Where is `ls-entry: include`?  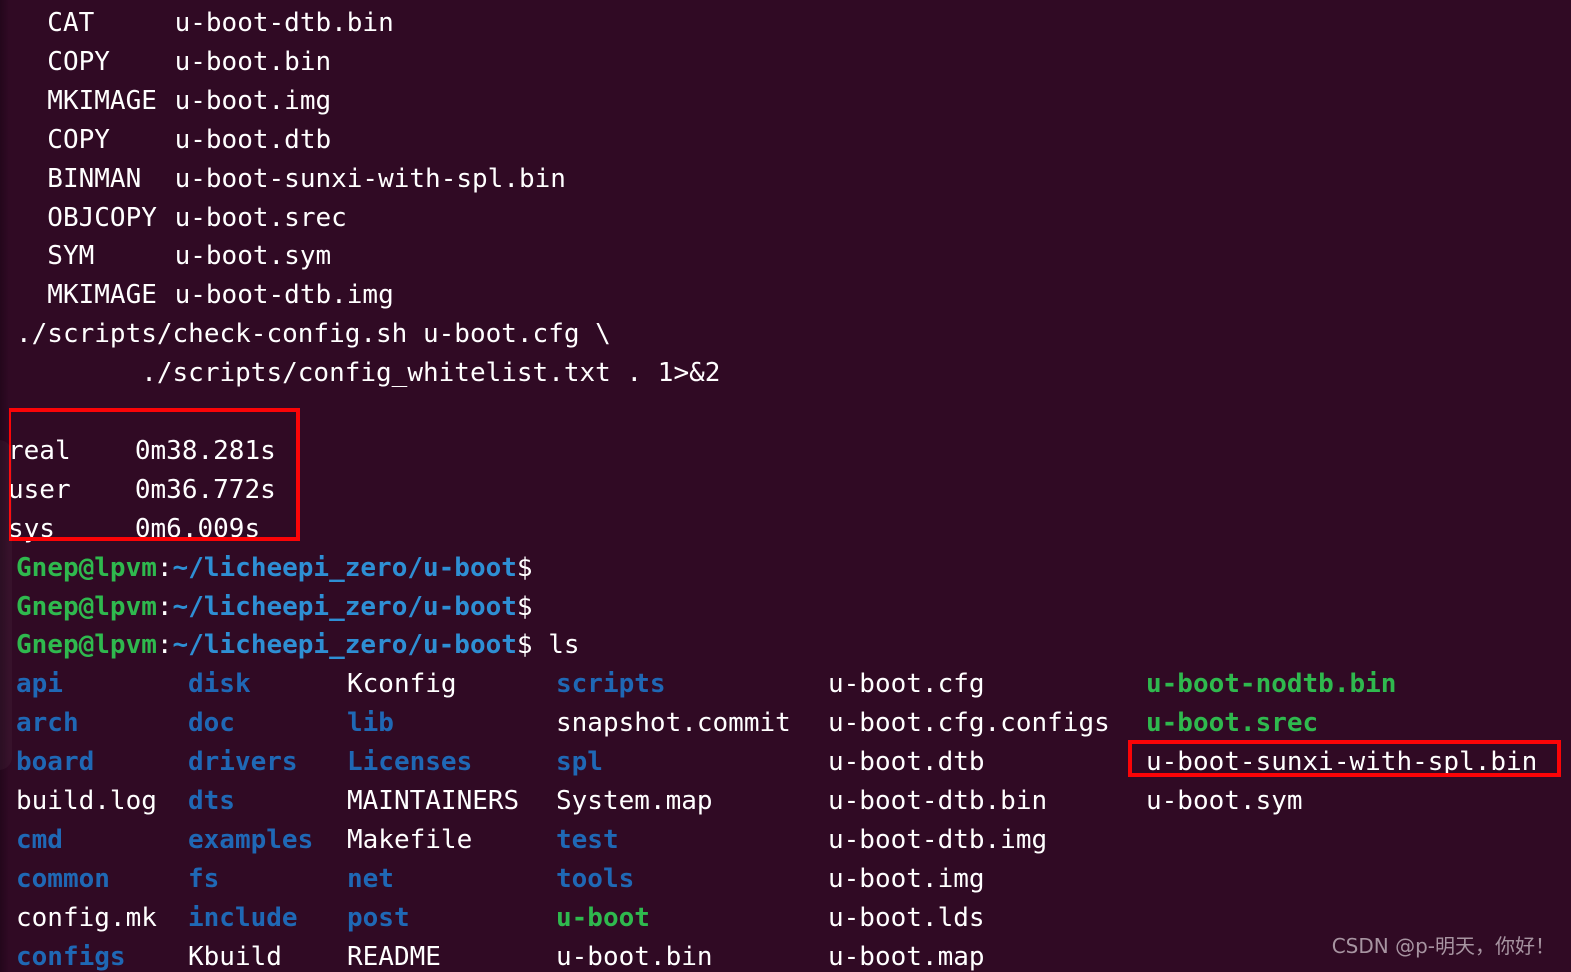 ls-entry: include is located at coordinates (243, 917).